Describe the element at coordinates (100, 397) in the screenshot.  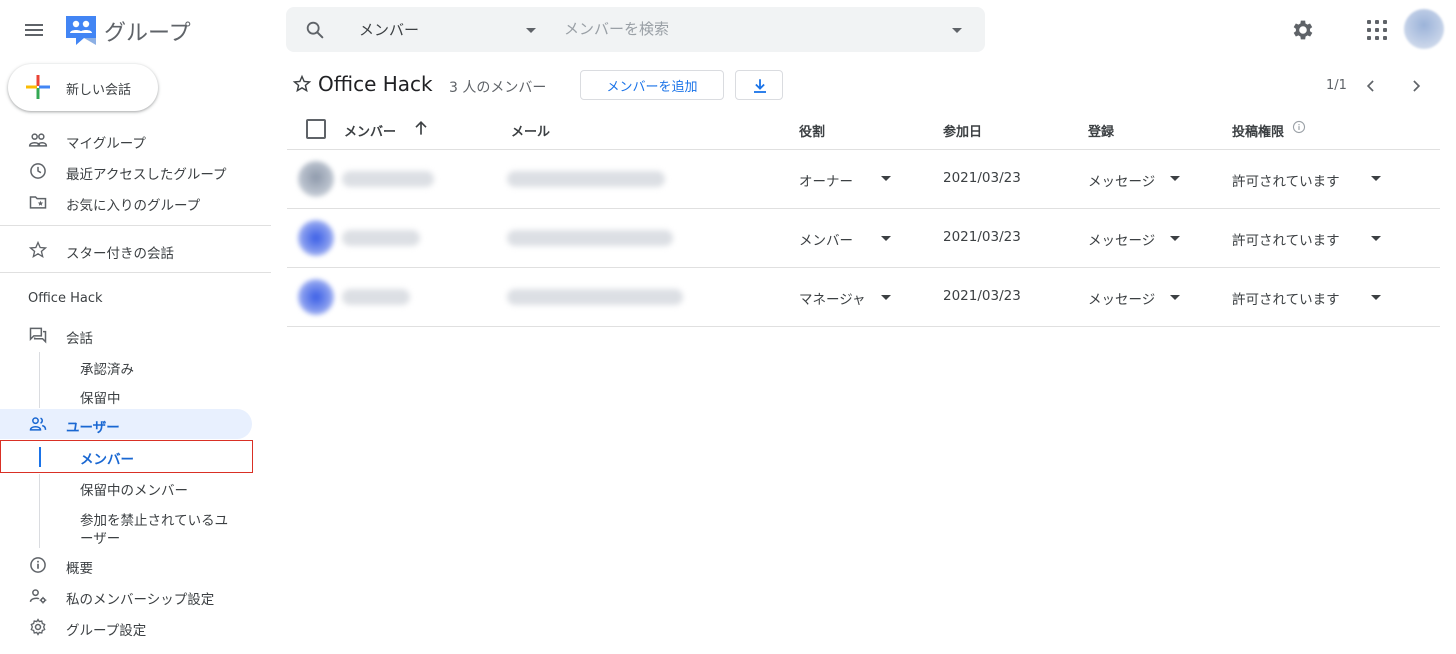
I see `sidebar-subitem-pending: 保留中` at that location.